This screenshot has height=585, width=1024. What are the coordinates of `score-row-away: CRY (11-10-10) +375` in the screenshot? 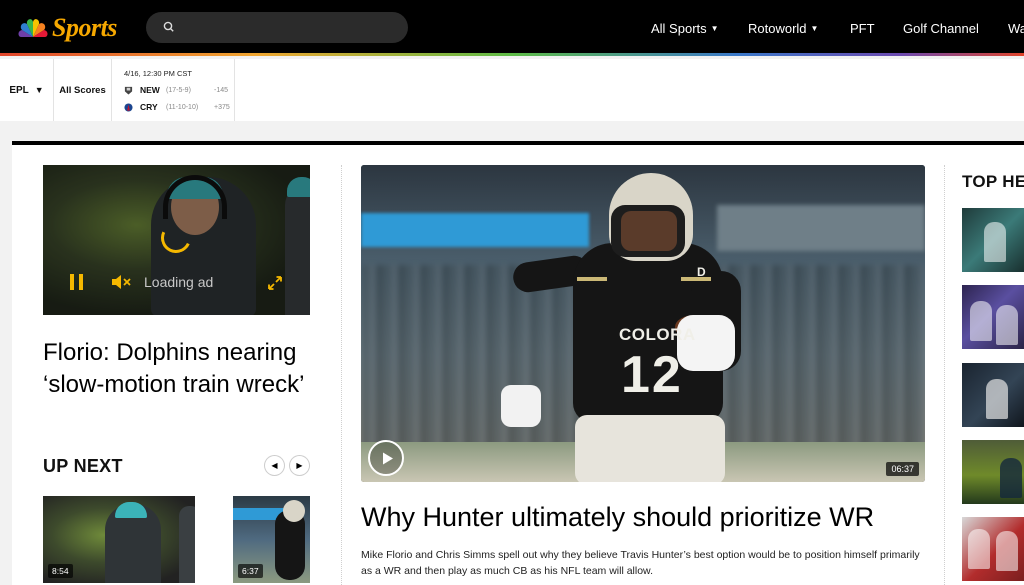 It's located at (178, 107).